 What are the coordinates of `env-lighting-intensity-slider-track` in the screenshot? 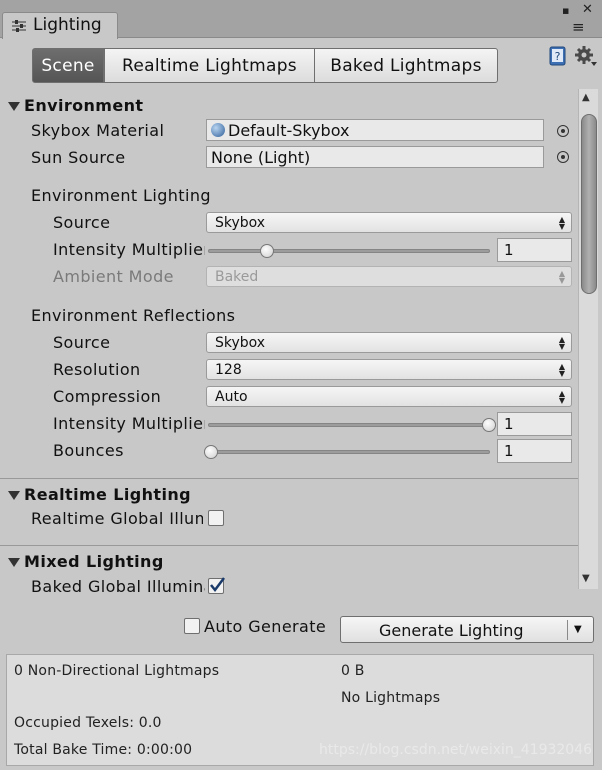 It's located at (349, 251).